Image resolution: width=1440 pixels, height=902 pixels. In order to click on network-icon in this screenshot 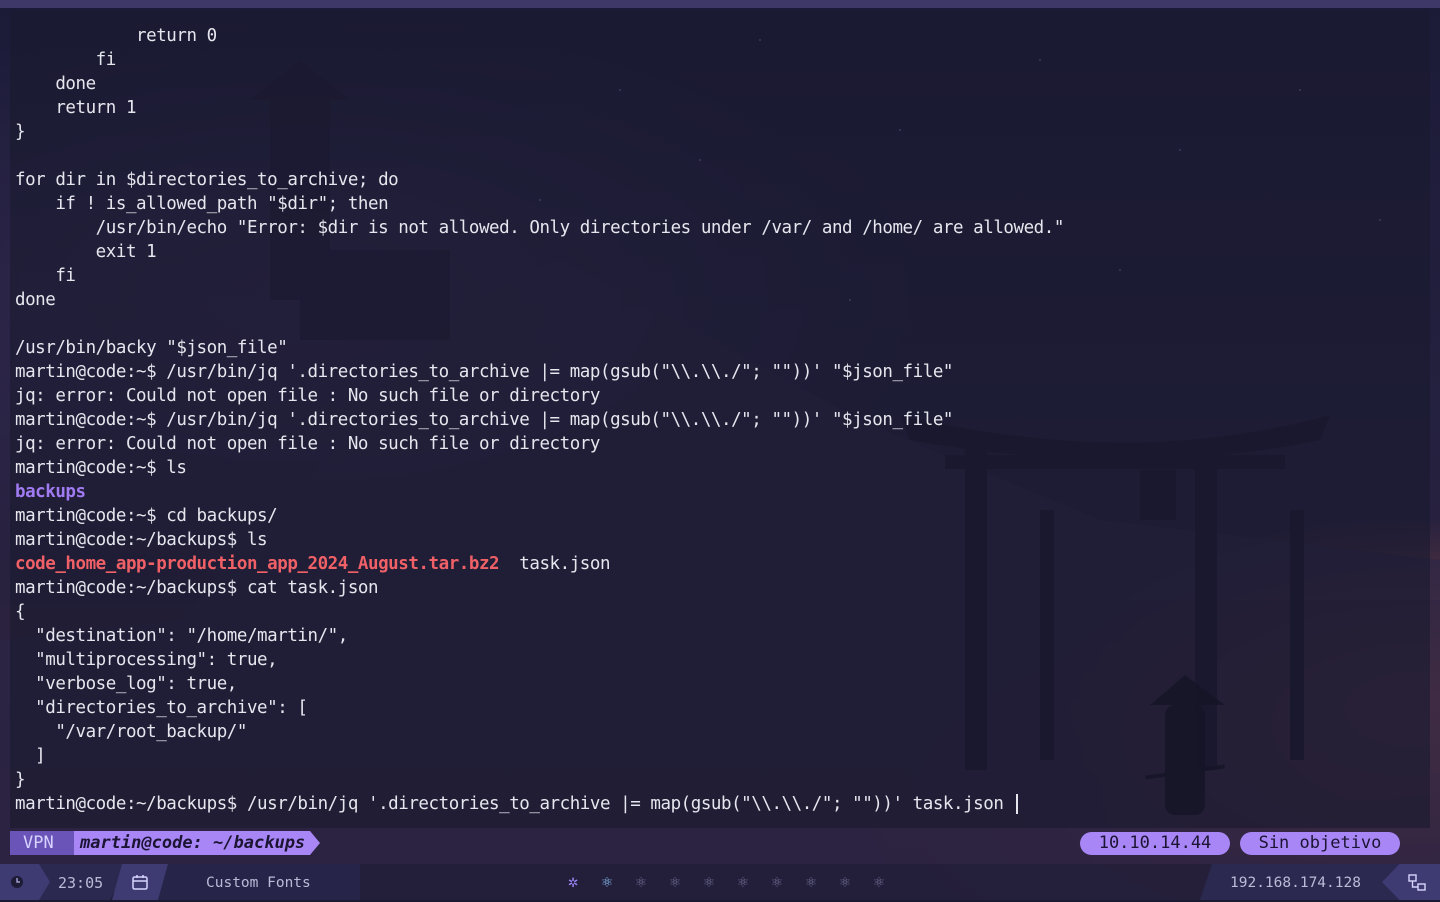, I will do `click(1417, 882)`.